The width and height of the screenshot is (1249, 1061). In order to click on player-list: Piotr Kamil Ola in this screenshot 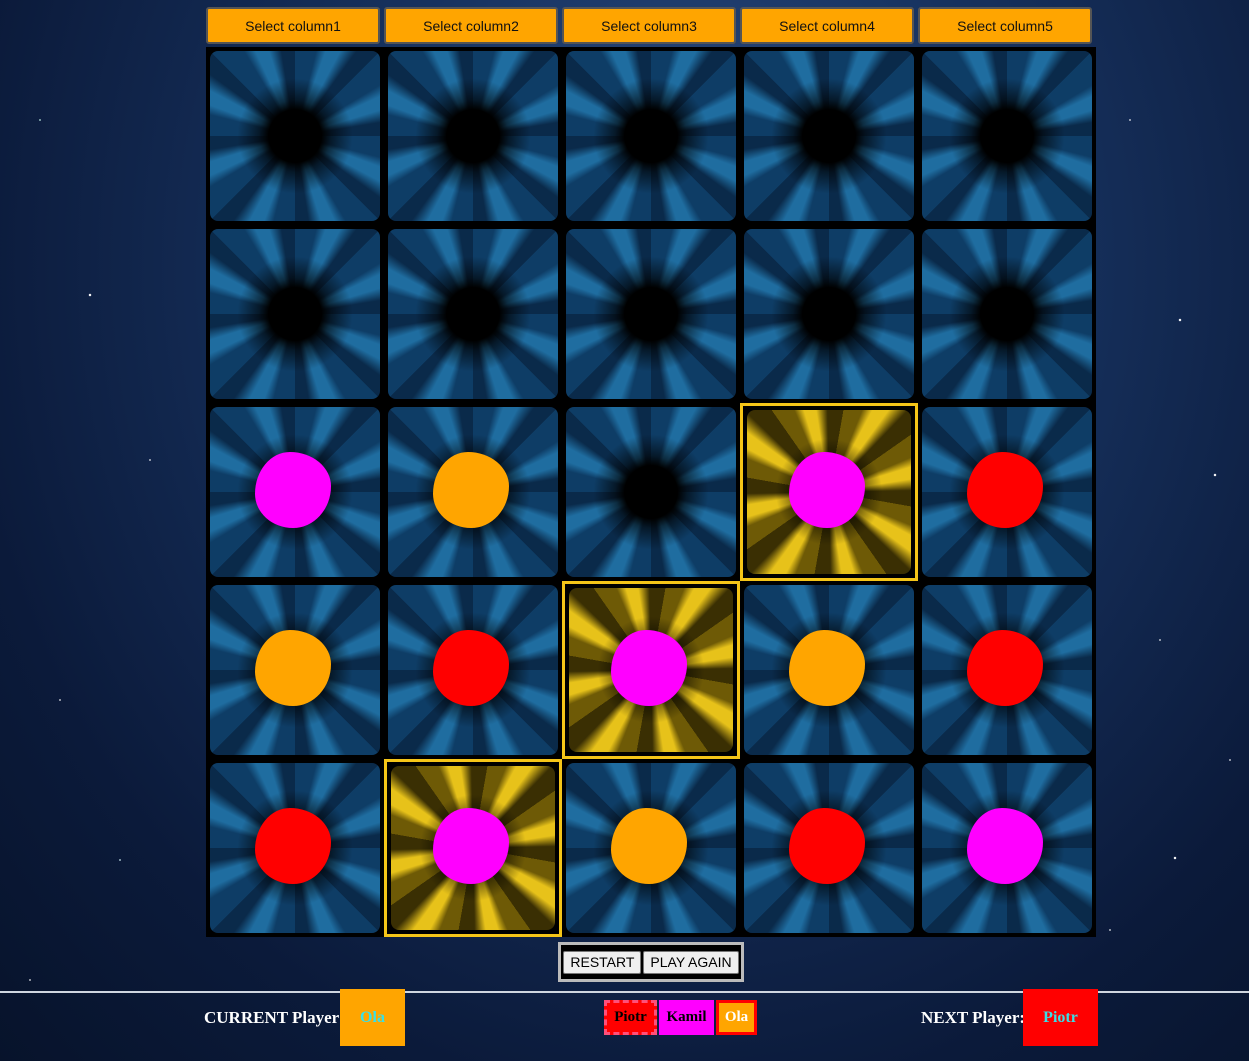, I will do `click(680, 1017)`.